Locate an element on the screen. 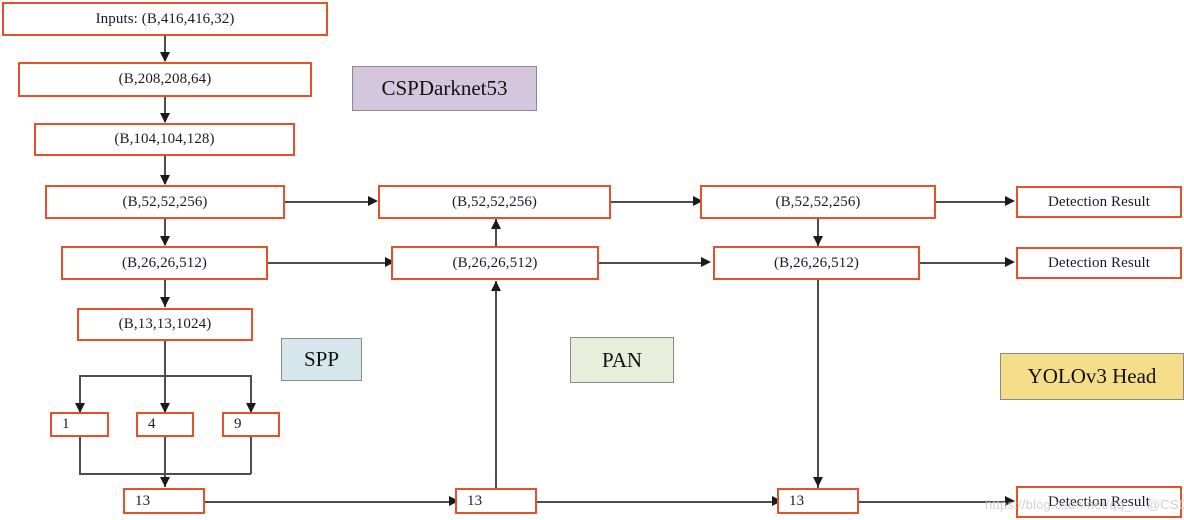  legend-label: PAN is located at coordinates (622, 359).